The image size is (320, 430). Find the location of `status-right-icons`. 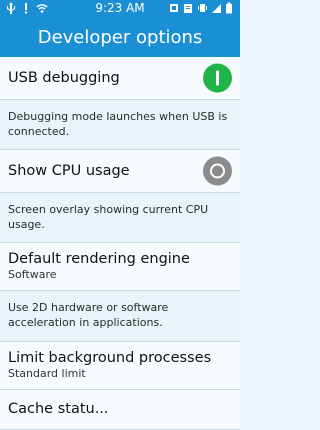

status-right-icons is located at coordinates (202, 8).